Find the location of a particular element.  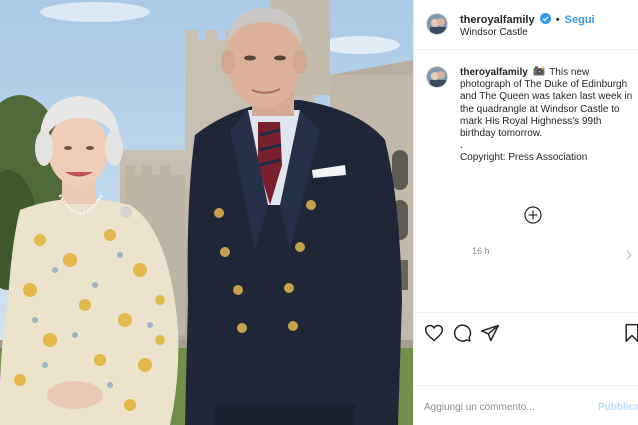

comment-input is located at coordinates (504, 407).